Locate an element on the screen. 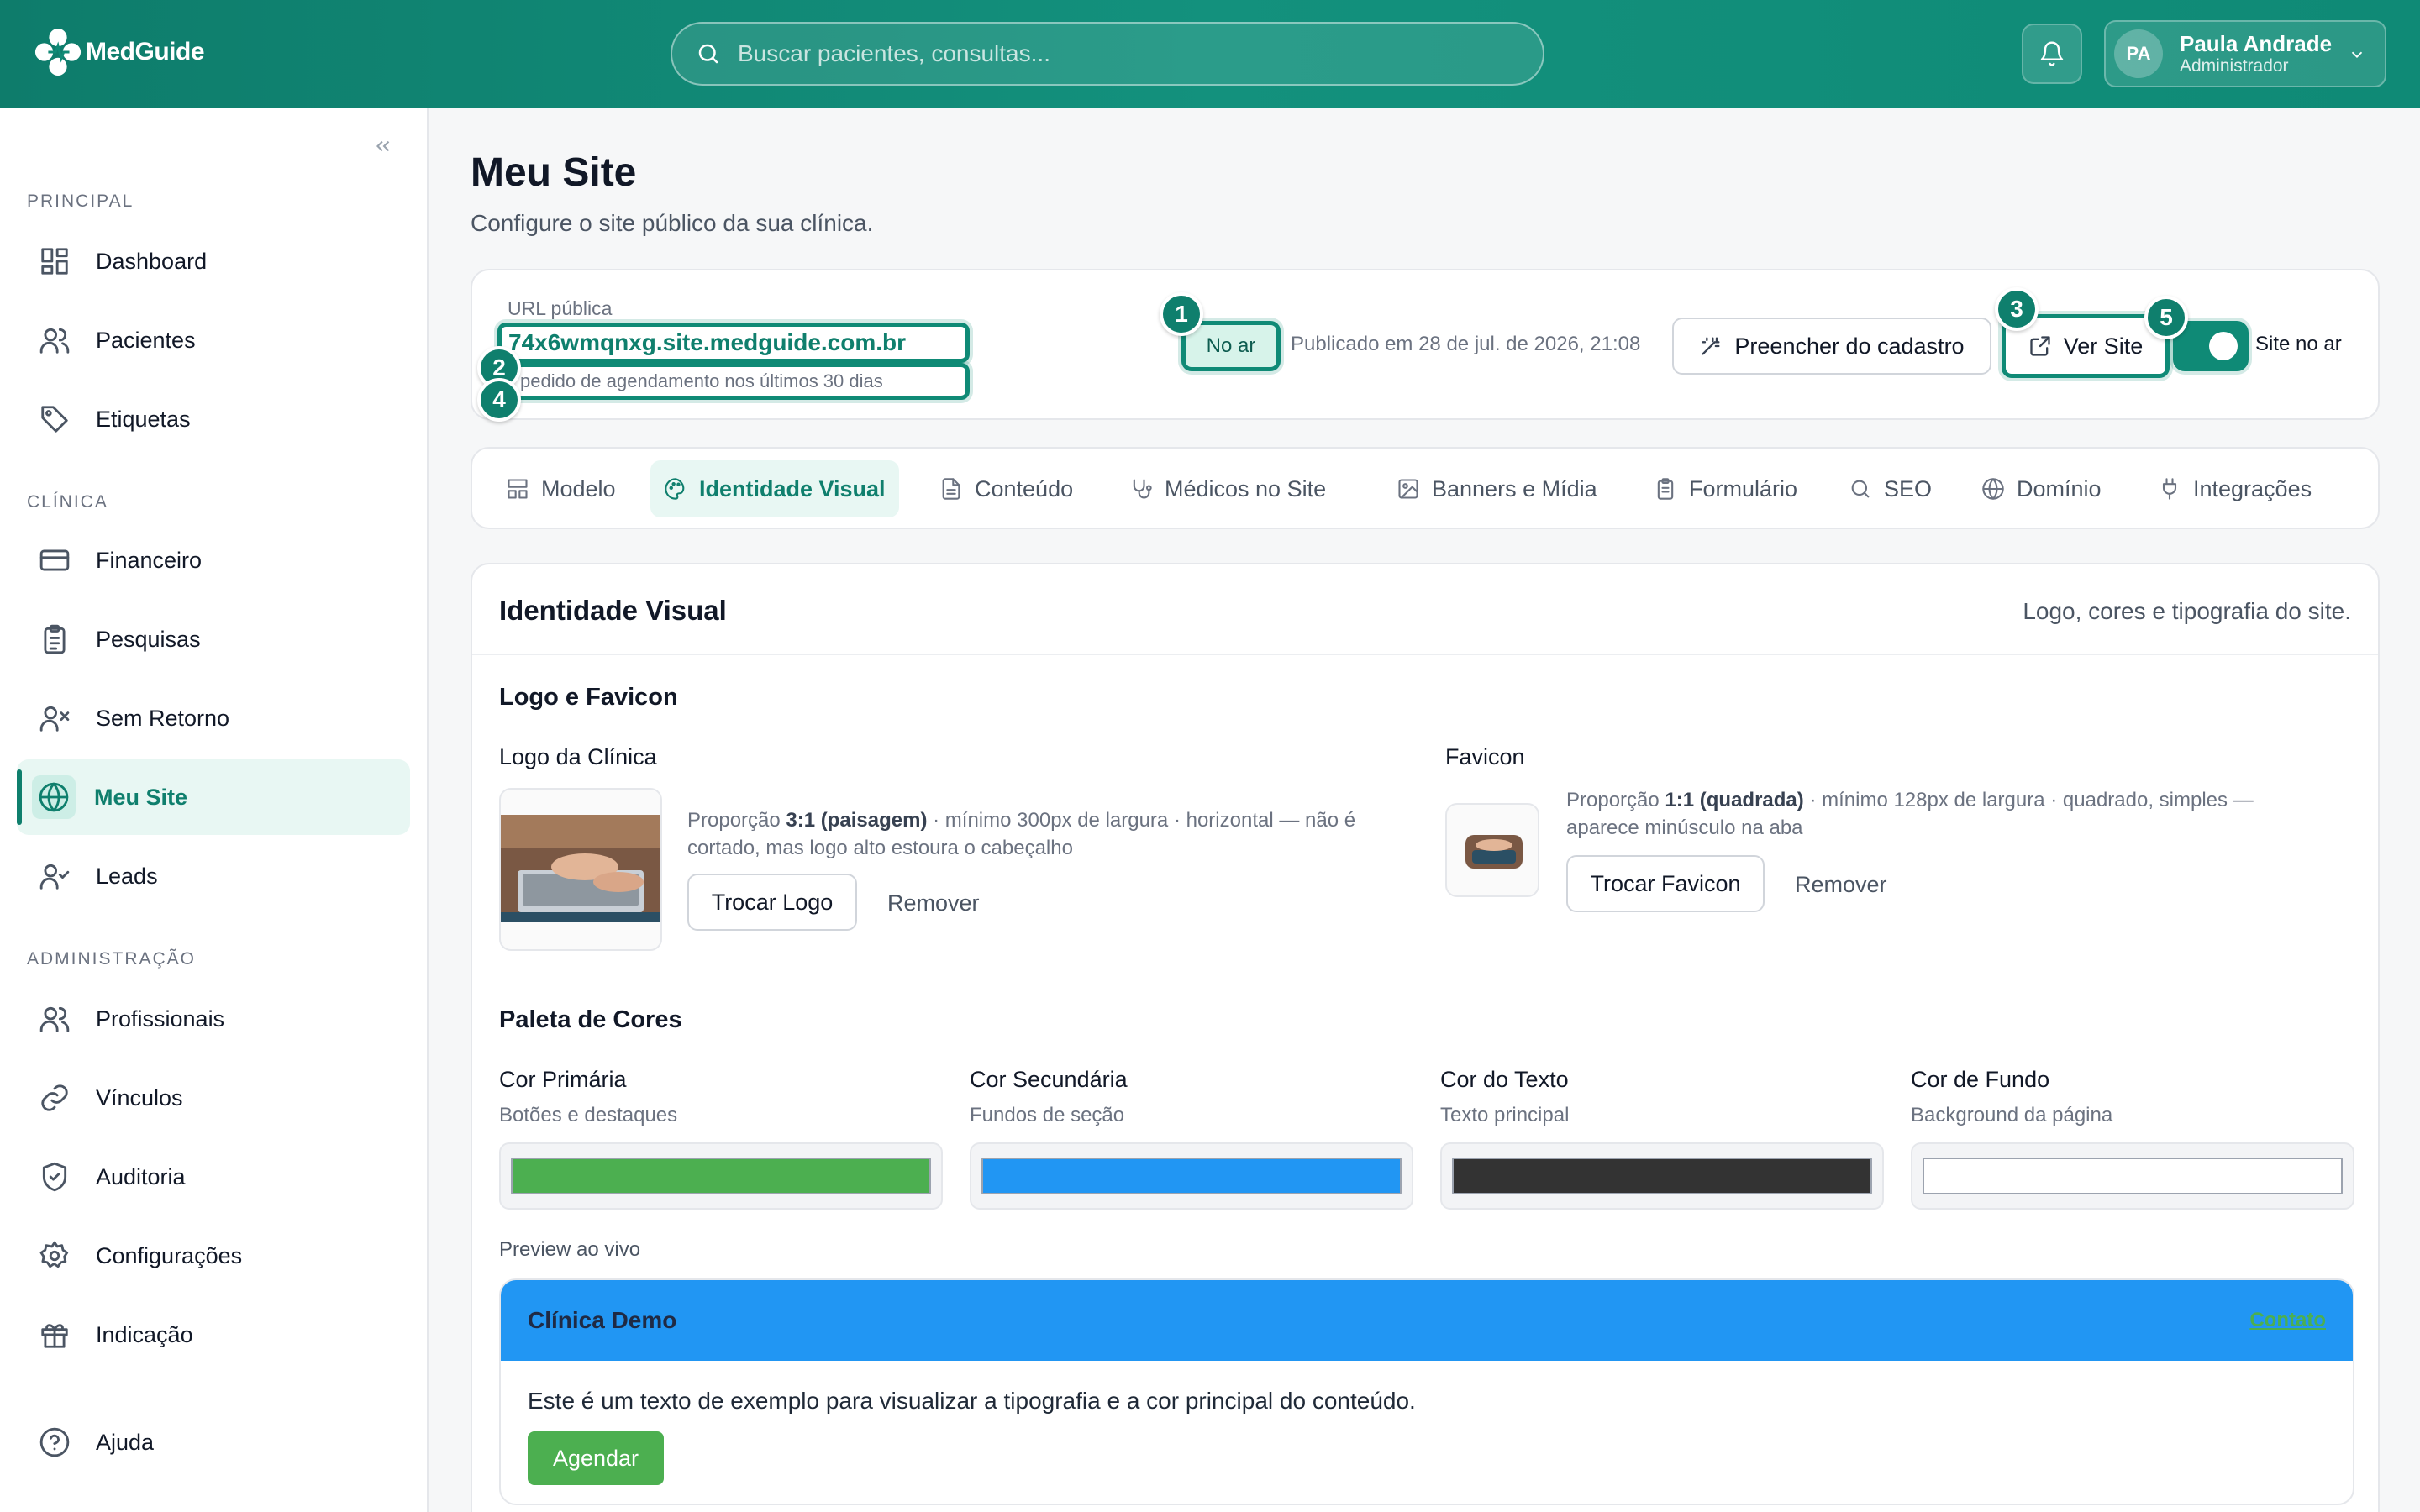 The width and height of the screenshot is (2420, 1512). site-url-link: 74x6wmqnxg.site.medguide.com.br is located at coordinates (734, 343).